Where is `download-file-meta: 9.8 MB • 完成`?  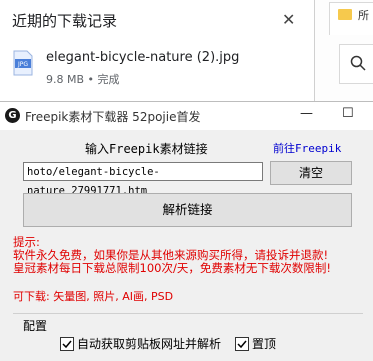 download-file-meta: 9.8 MB • 完成 is located at coordinates (83, 79).